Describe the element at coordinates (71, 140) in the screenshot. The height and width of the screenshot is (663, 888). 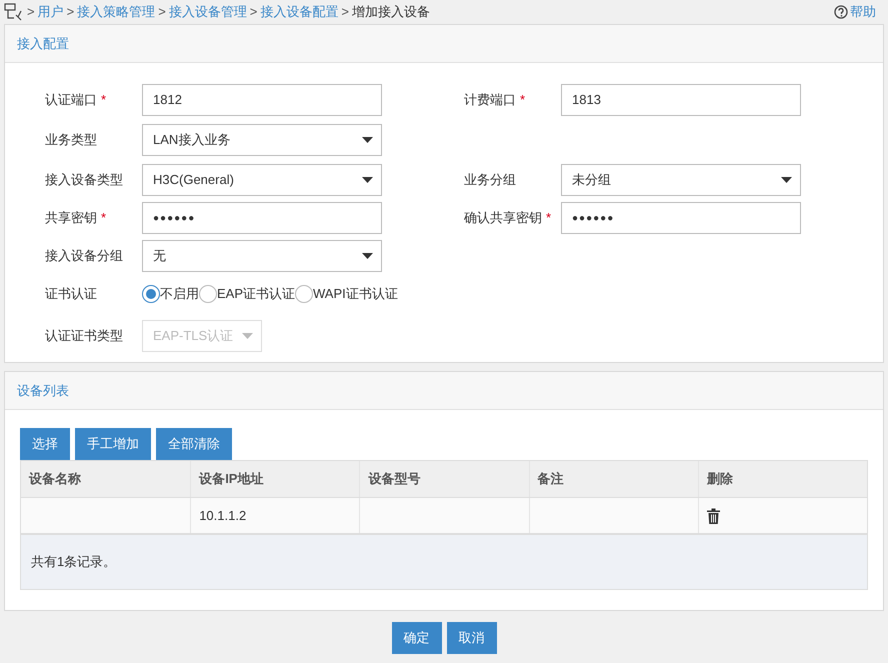
I see `field-label: 业务类型` at that location.